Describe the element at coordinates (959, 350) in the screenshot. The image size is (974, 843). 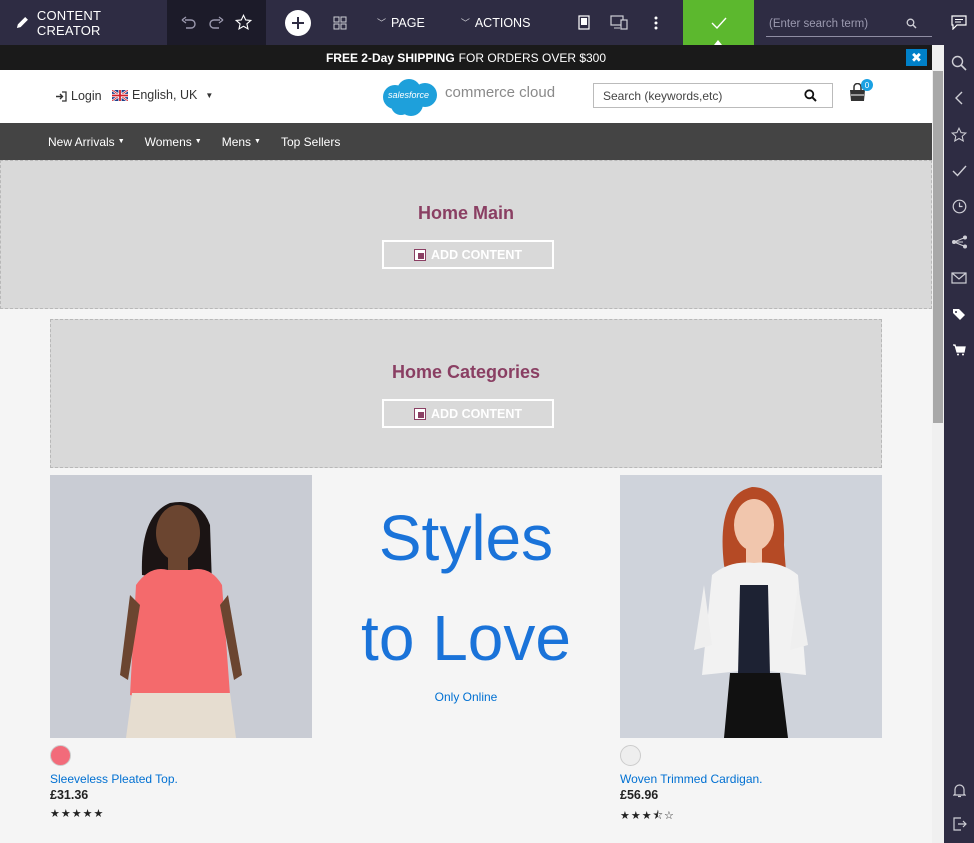
I see `cart-icon` at that location.